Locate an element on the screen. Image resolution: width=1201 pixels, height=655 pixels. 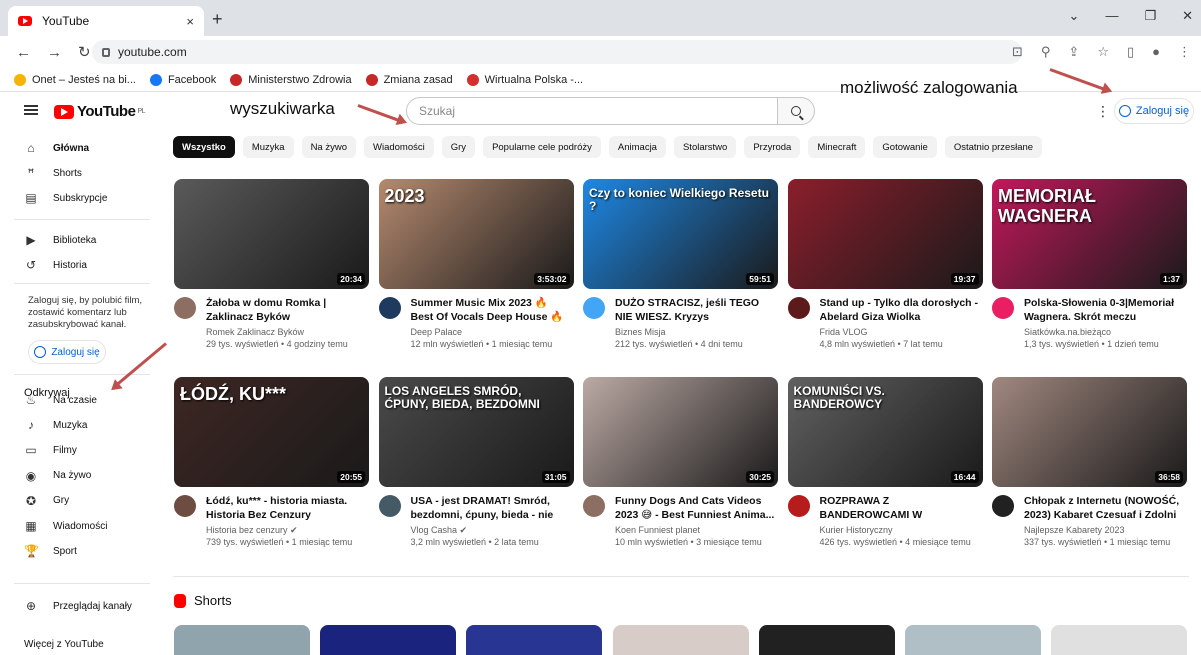
sidebar-item-library: ▶ Biblioteka is located at coordinates (60, 240).